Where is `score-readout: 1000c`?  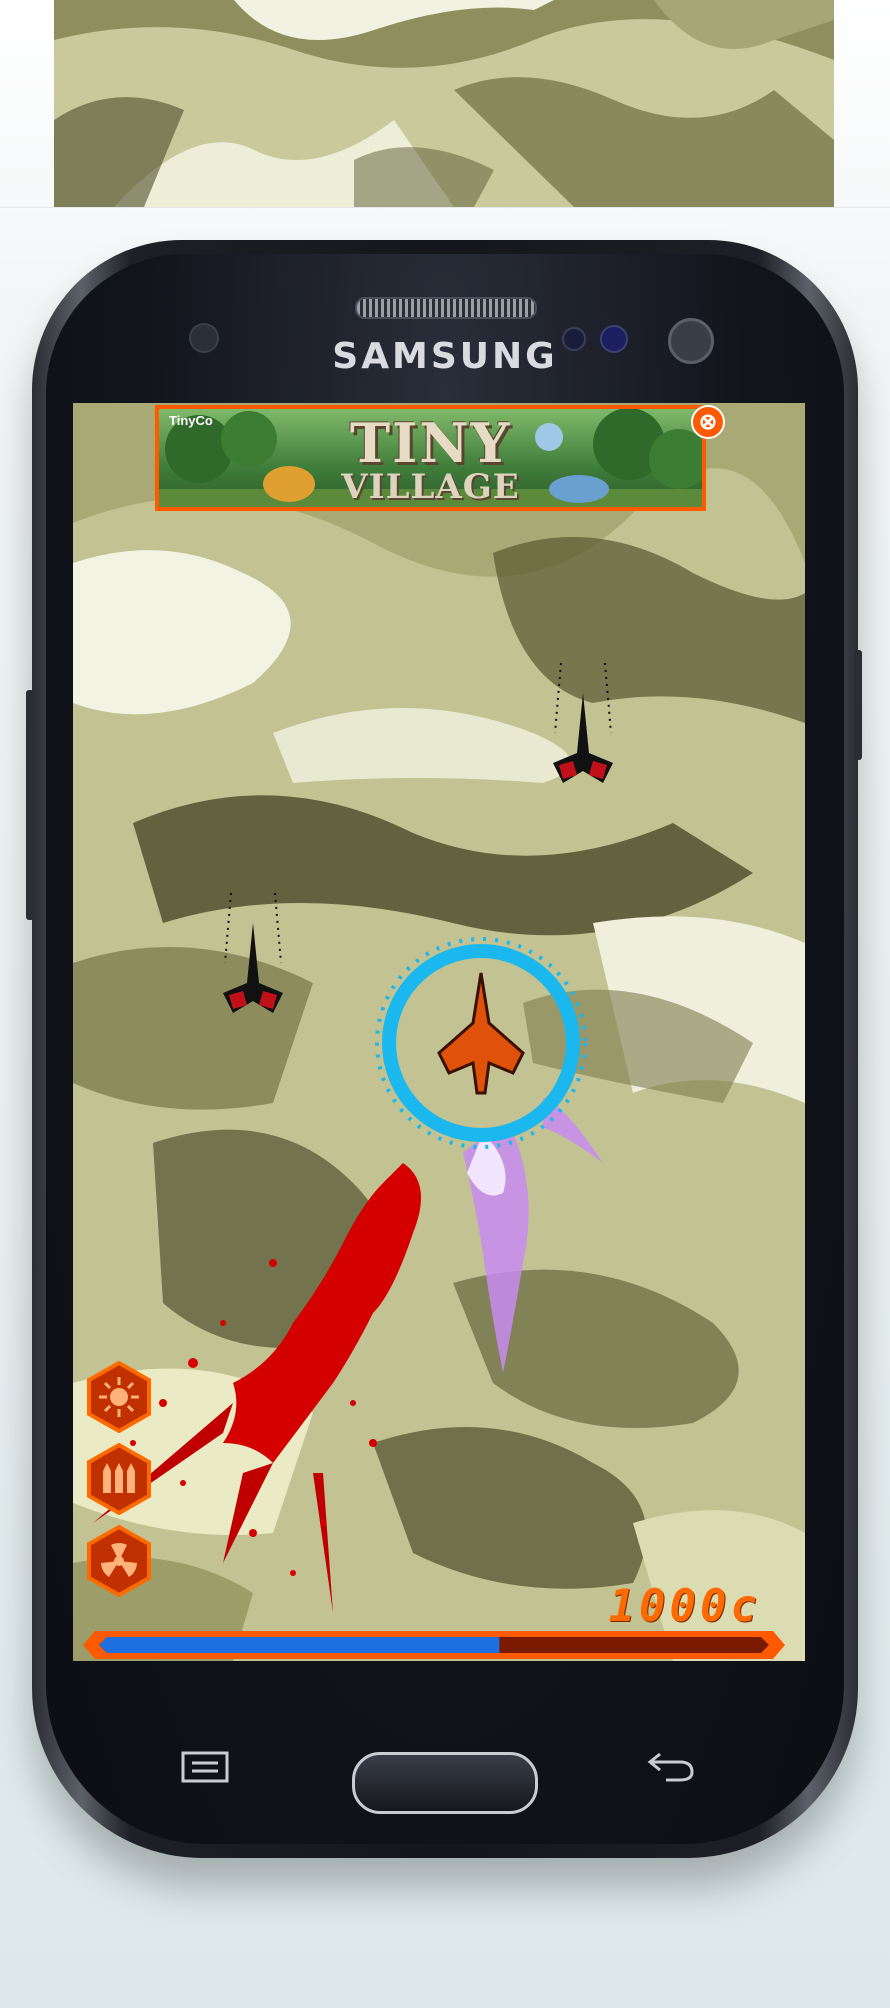 score-readout: 1000c is located at coordinates (684, 1606).